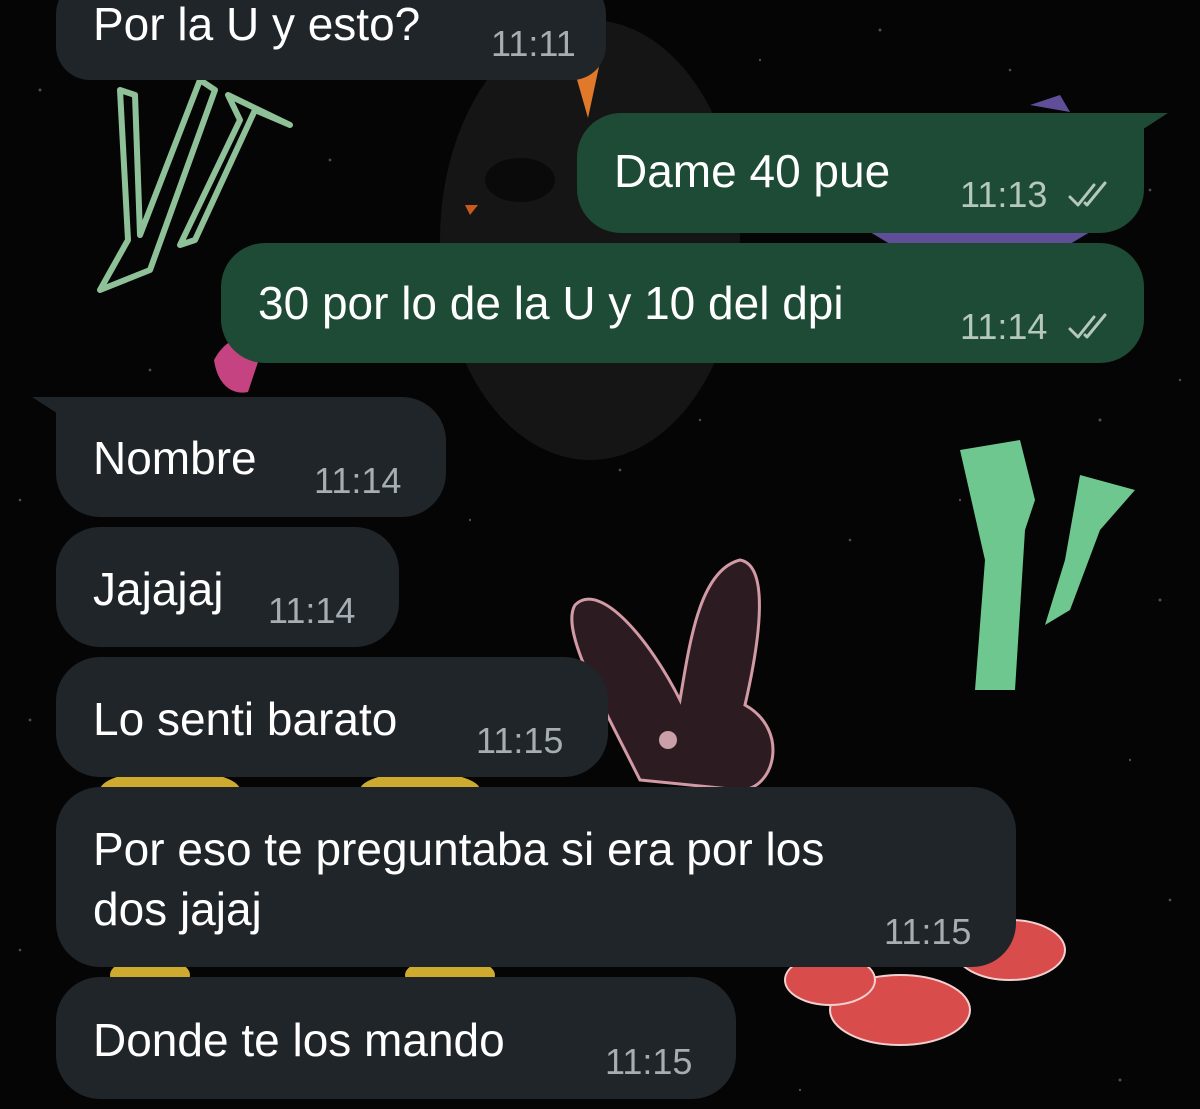 This screenshot has height=1109, width=1200. I want to click on message-timestamp: 11:13, so click(1004, 194).